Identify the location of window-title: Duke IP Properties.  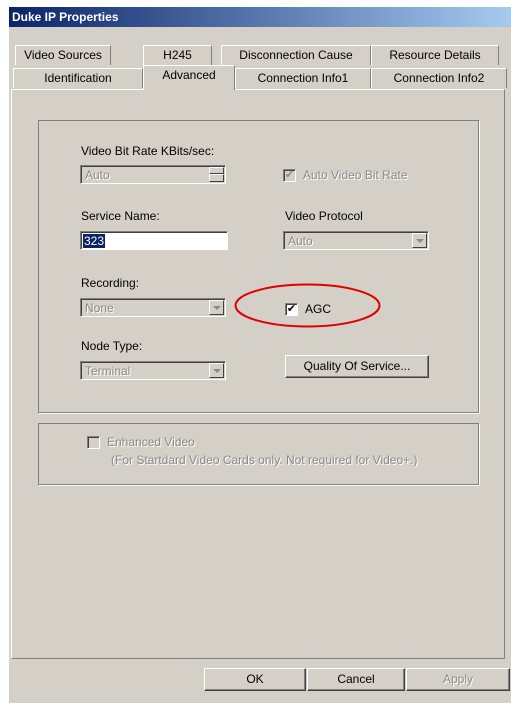
(65, 17).